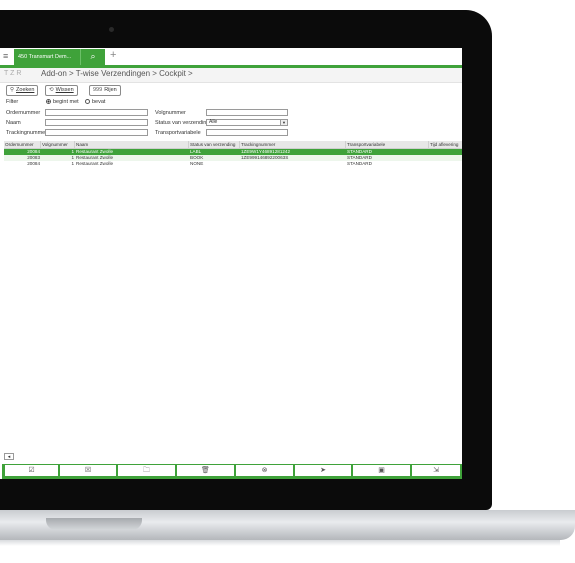  What do you see at coordinates (293, 144) in the screenshot?
I see `col-tracking-number: Trackingnummer` at bounding box center [293, 144].